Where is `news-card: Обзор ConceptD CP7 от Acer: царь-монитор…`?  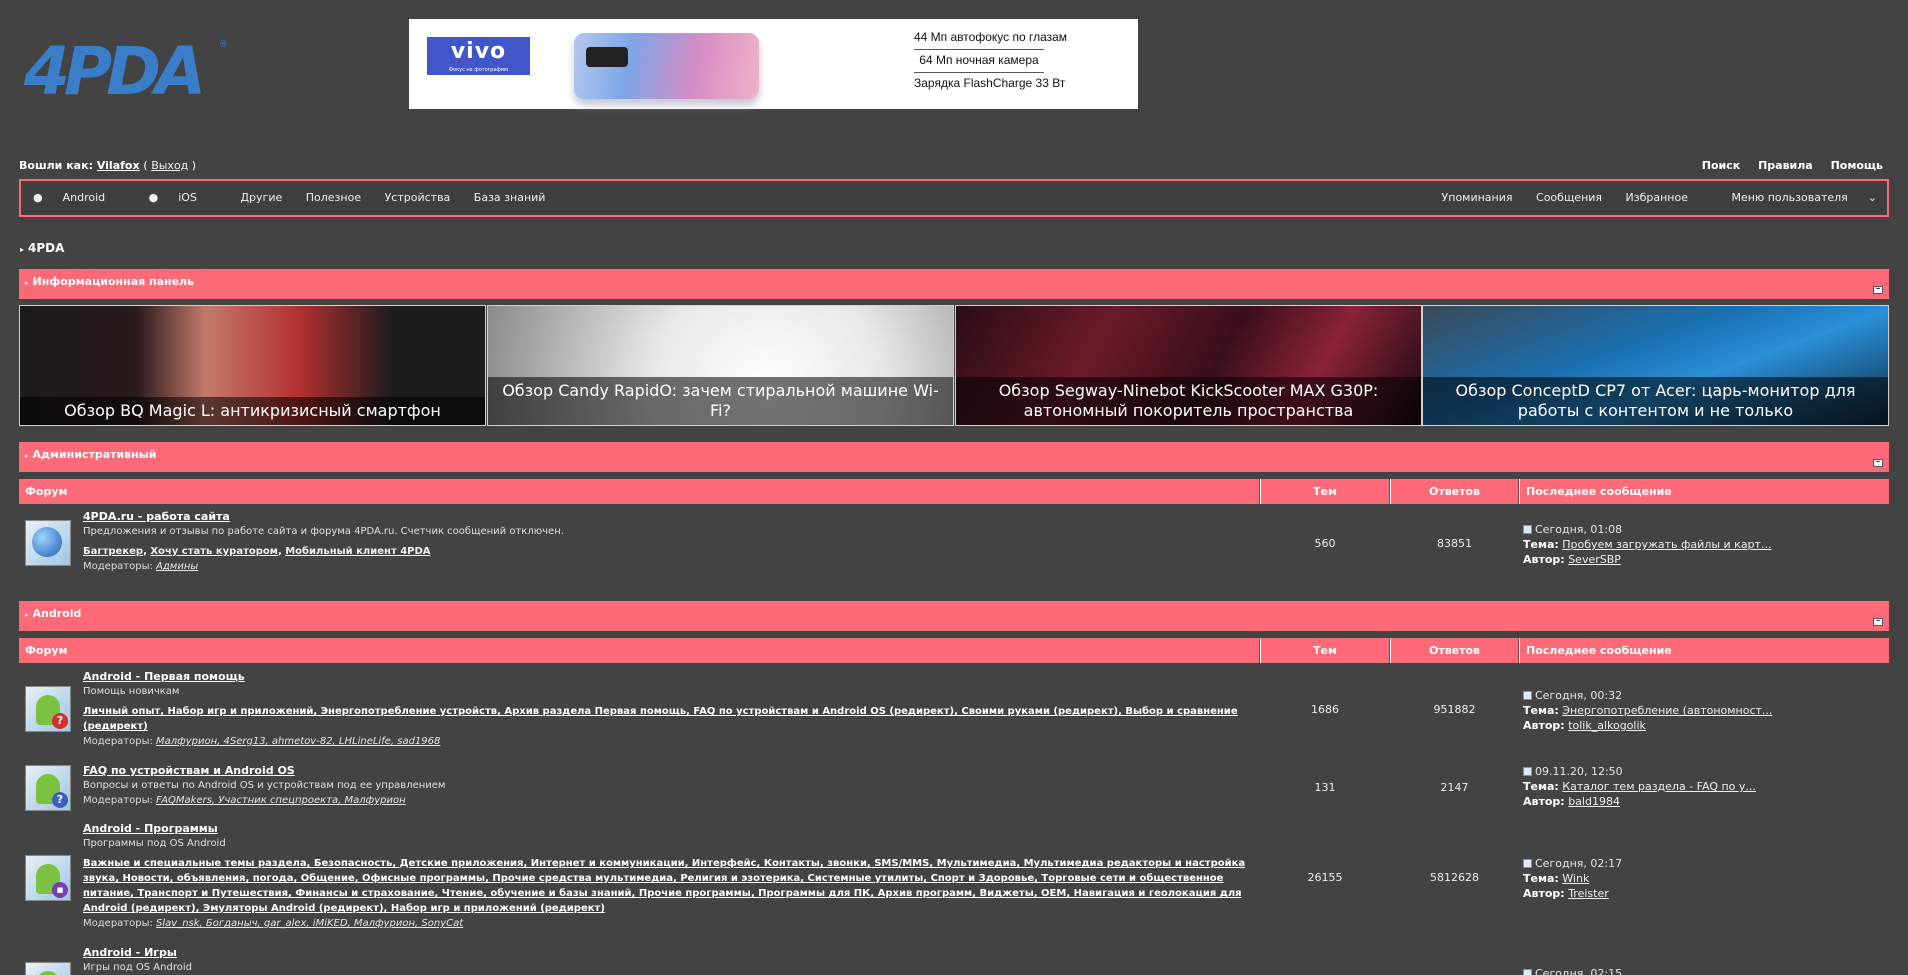
news-card: Обзор ConceptD CP7 от Acer: царь-монитор… is located at coordinates (1655, 365).